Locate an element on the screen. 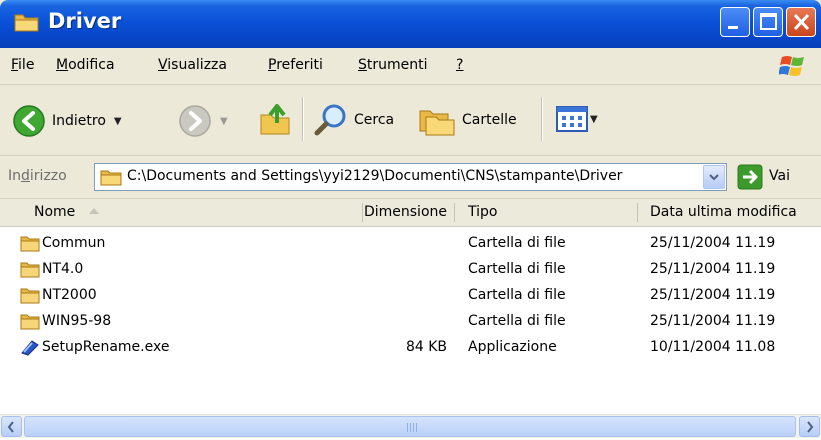 The image size is (821, 440). search-button: Cerca is located at coordinates (354, 120).